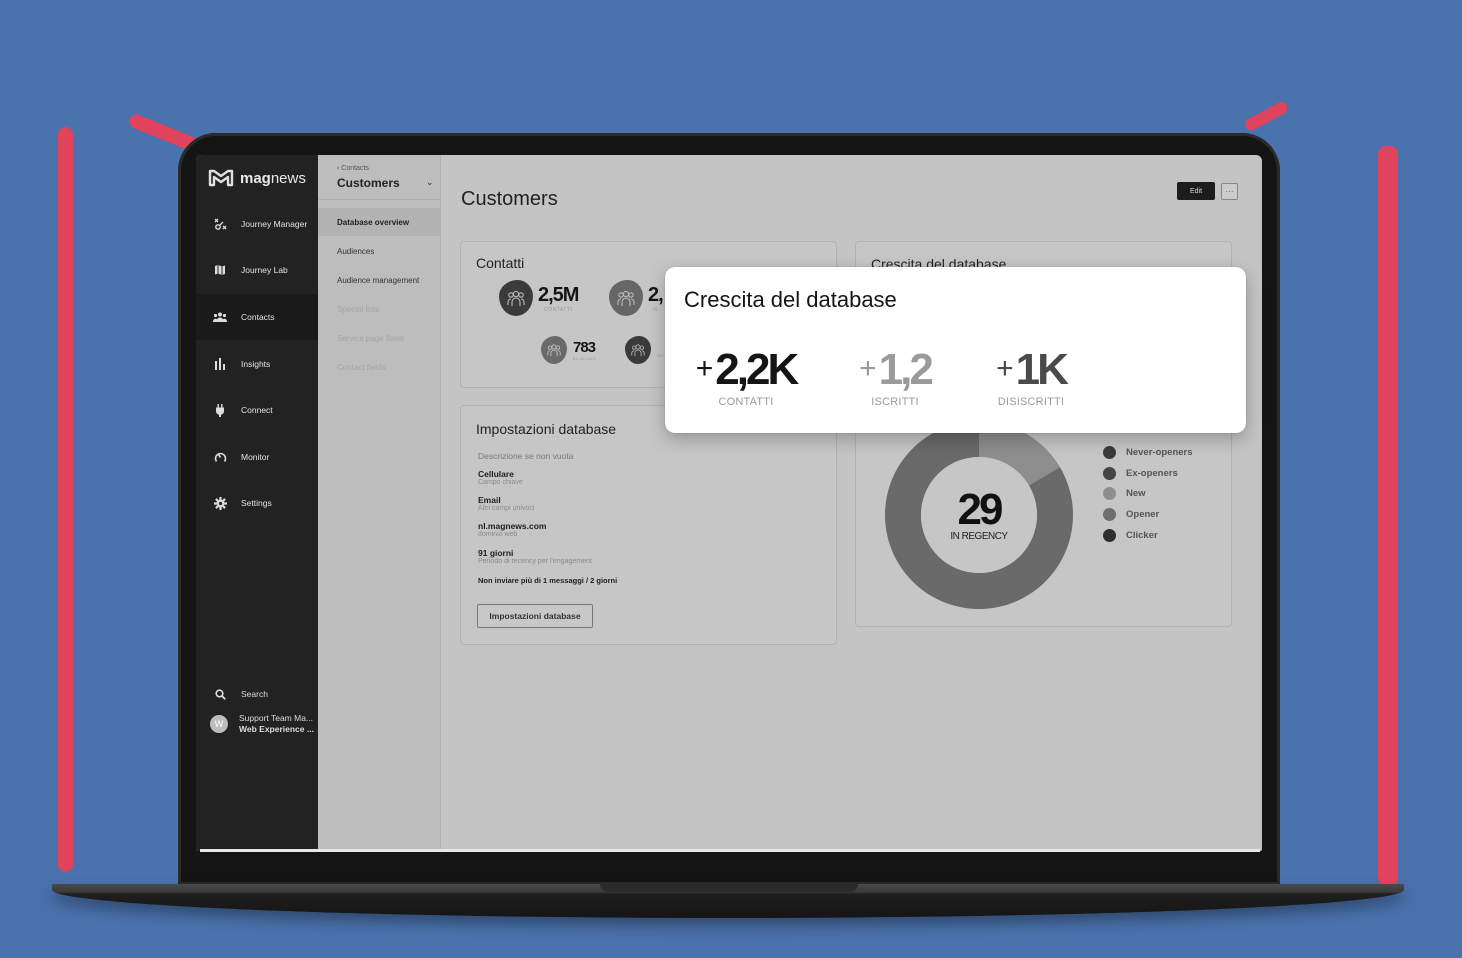 Image resolution: width=1462 pixels, height=958 pixels. What do you see at coordinates (254, 694) in the screenshot?
I see `search-label: Search` at bounding box center [254, 694].